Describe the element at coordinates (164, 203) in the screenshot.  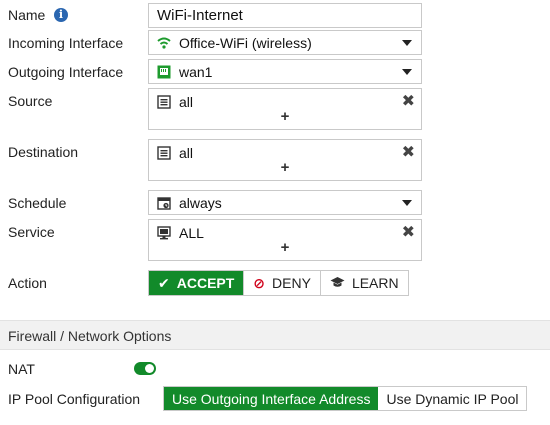
I see `schedule-icon` at that location.